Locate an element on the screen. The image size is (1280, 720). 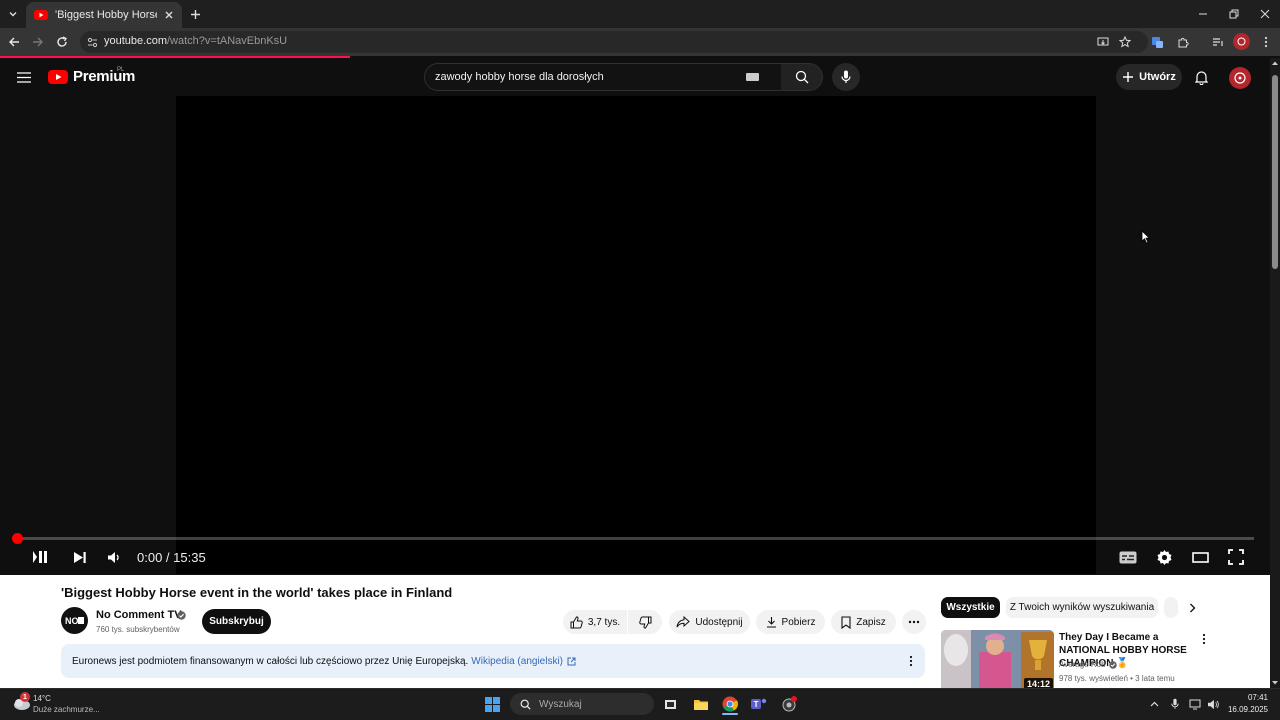
taskbar-search-placeholder: Wyszukaj is located at coordinates (560, 704).